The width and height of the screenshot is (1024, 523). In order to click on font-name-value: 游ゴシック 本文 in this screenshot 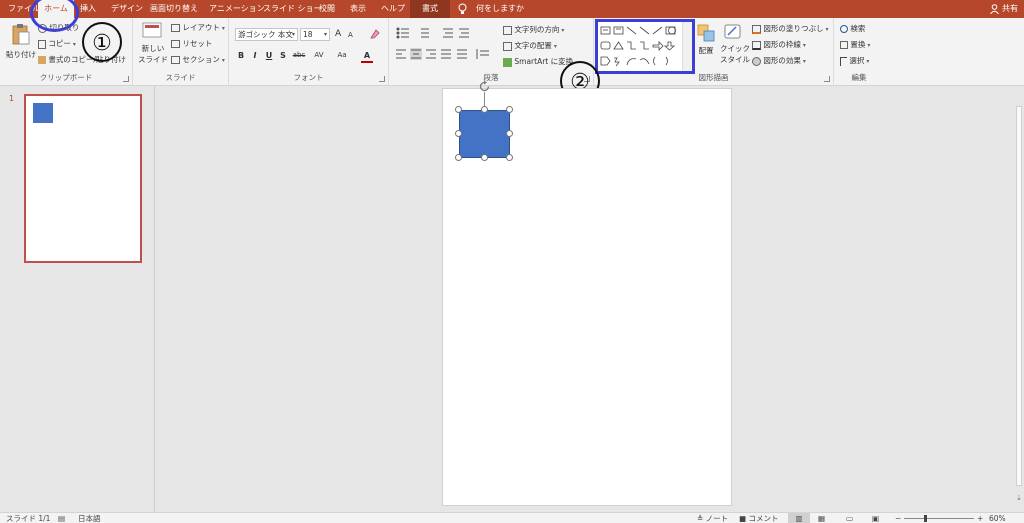, I will do `click(265, 34)`.